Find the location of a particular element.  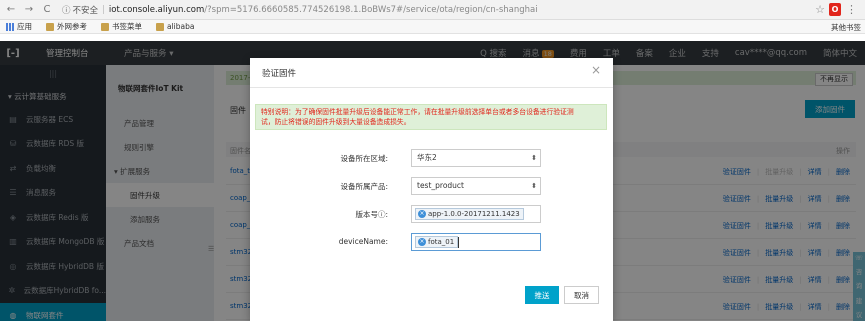

device-tag-text: fota_01 is located at coordinates (441, 242).